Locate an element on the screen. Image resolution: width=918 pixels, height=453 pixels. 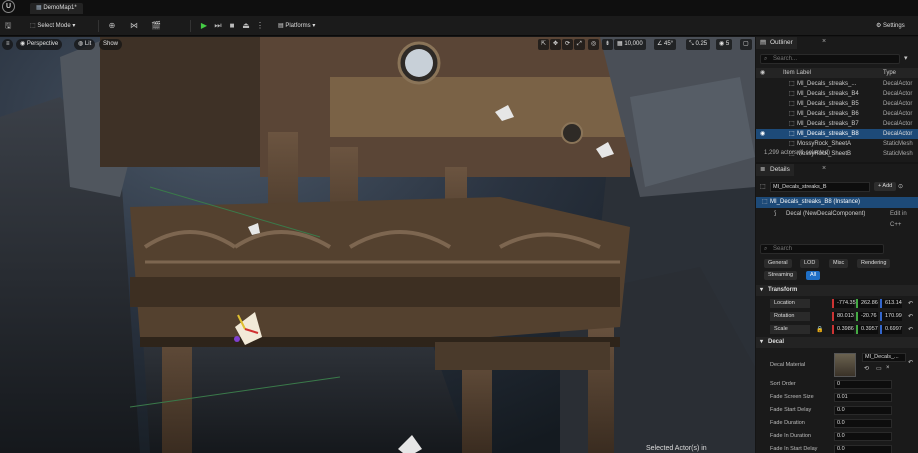
decal-section-header: ▾ Decal is located at coordinates (837, 342).